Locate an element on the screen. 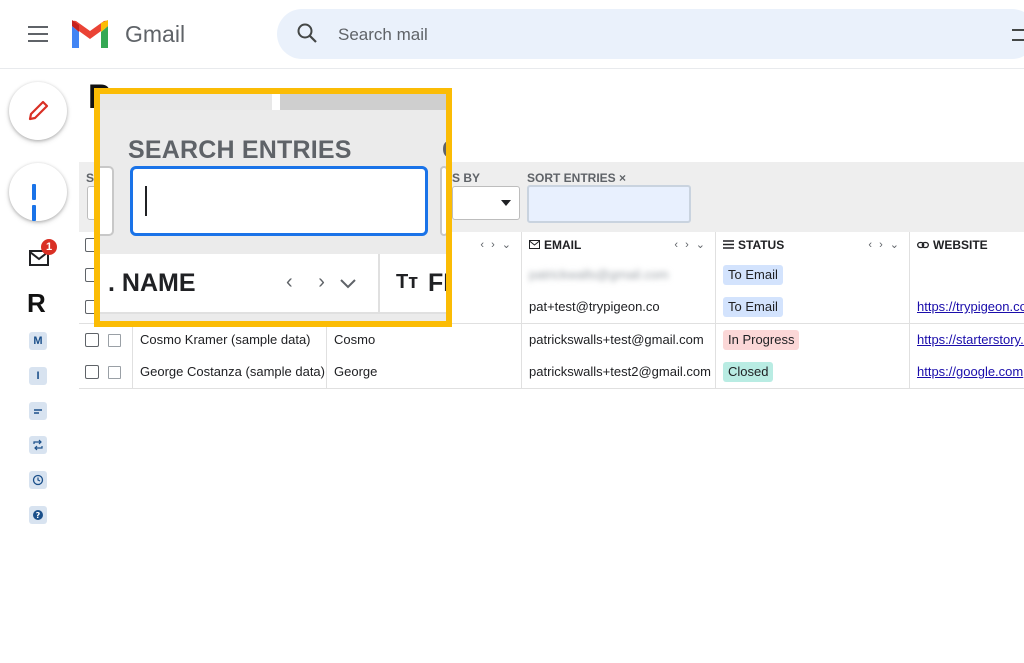 This screenshot has height=663, width=1024. list-icon is located at coordinates (728, 244).